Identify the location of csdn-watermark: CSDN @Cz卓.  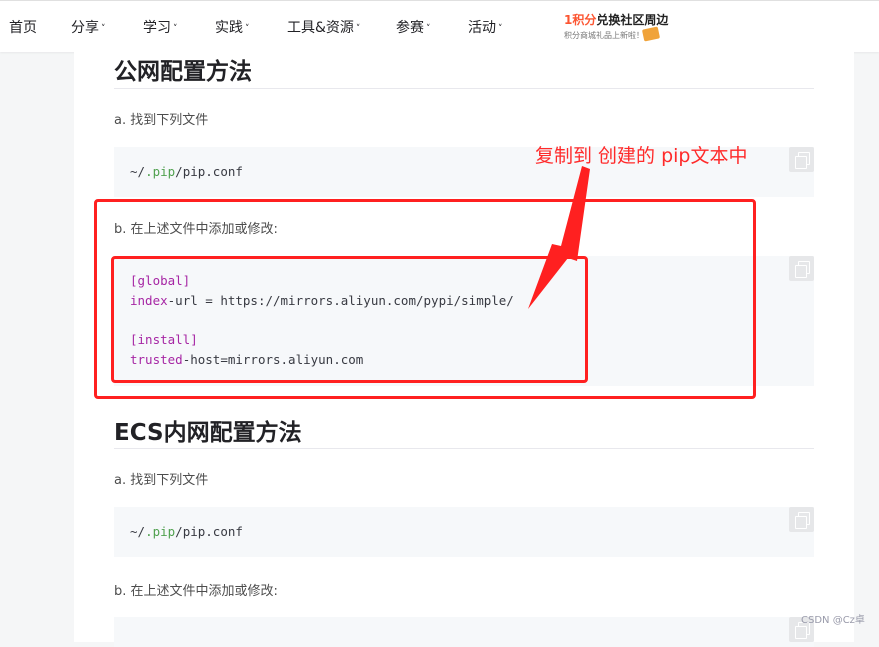
(833, 620).